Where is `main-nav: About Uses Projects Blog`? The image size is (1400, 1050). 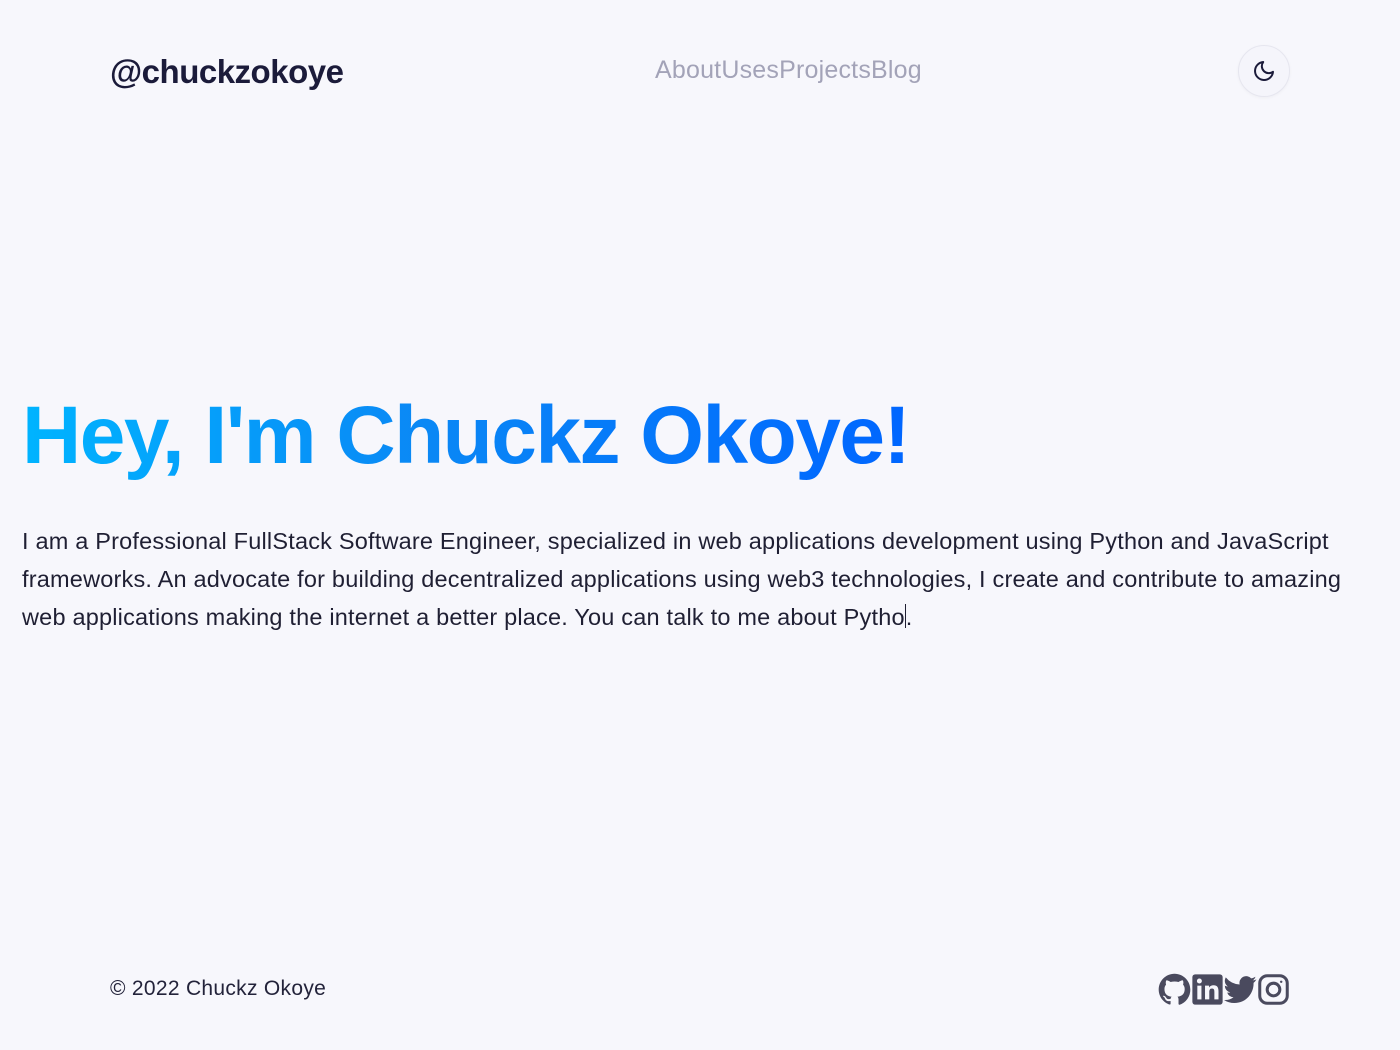 main-nav: About Uses Projects Blog is located at coordinates (788, 70).